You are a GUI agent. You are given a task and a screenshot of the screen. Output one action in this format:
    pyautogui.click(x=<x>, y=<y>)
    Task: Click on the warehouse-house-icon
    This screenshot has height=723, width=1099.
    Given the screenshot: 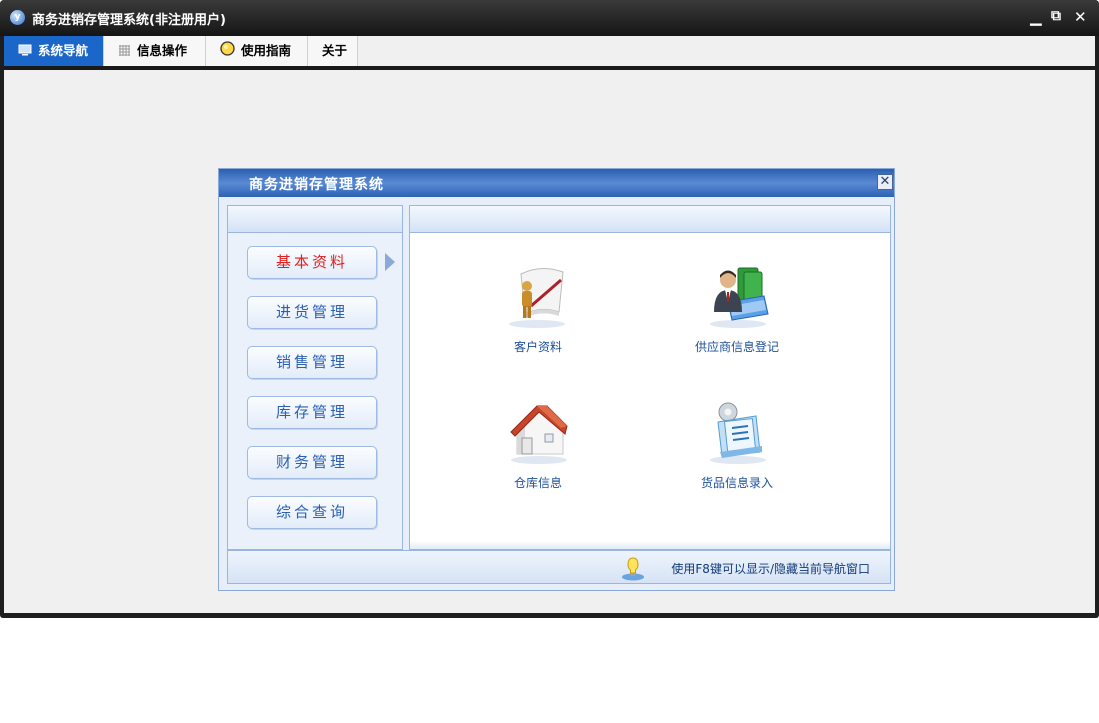 What is the action you would take?
    pyautogui.click(x=539, y=434)
    